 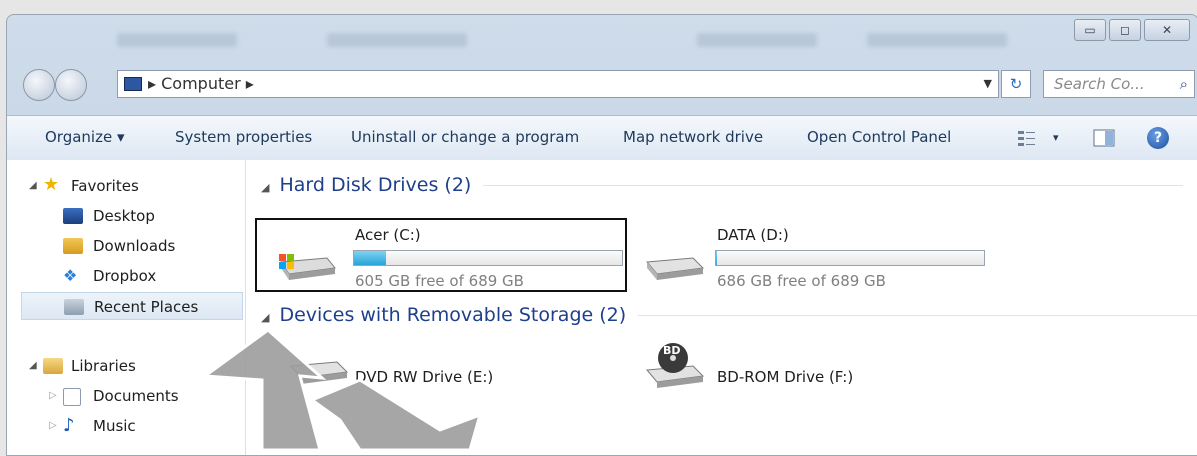 What do you see at coordinates (105, 186) in the screenshot?
I see `nav-label: Favorites` at bounding box center [105, 186].